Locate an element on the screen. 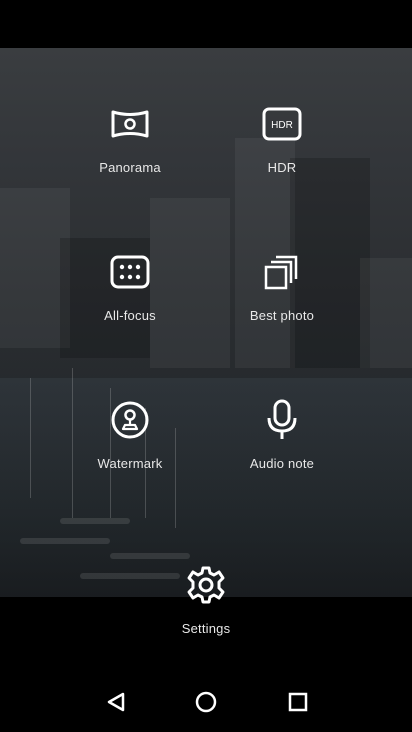  mode-panorama: Panorama is located at coordinates (130, 142).